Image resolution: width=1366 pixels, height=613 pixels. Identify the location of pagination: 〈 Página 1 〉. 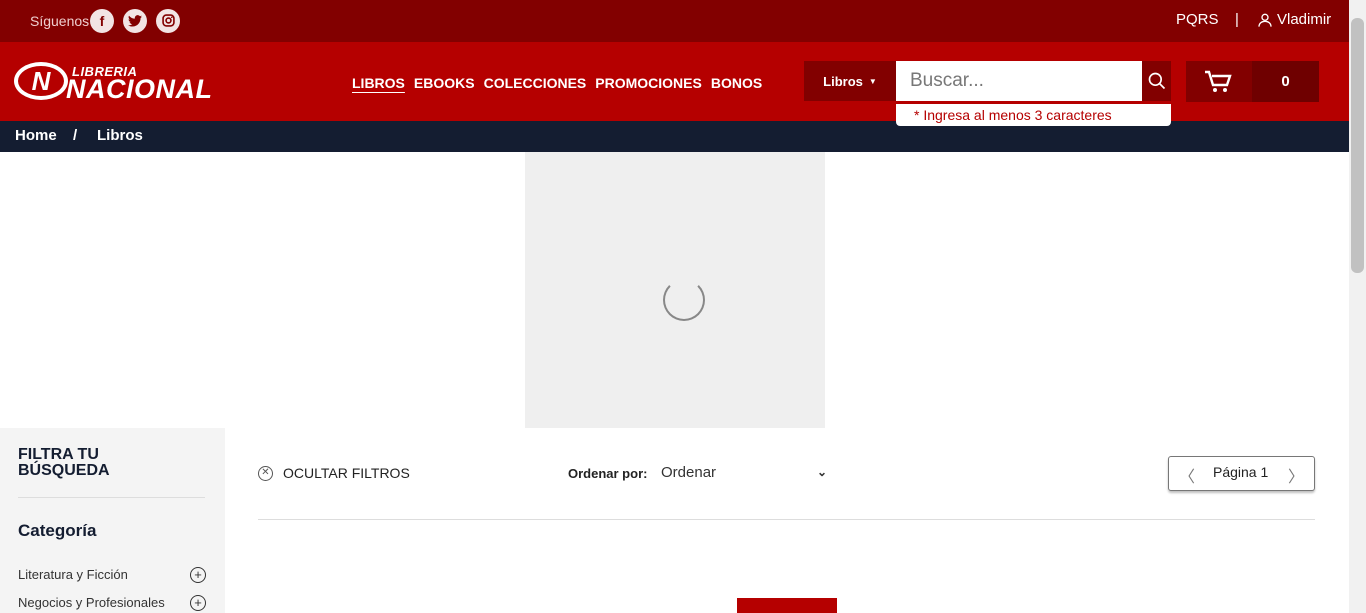
(1241, 473).